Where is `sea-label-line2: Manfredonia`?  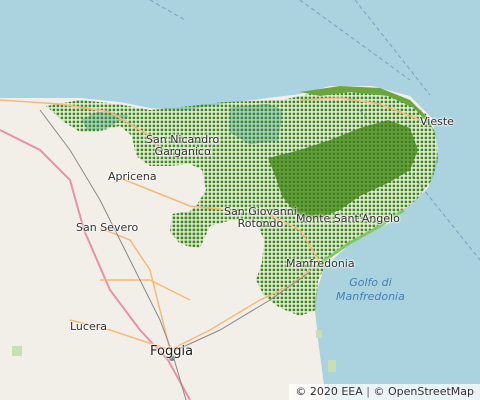
sea-label-line2: Manfredonia is located at coordinates (370, 296).